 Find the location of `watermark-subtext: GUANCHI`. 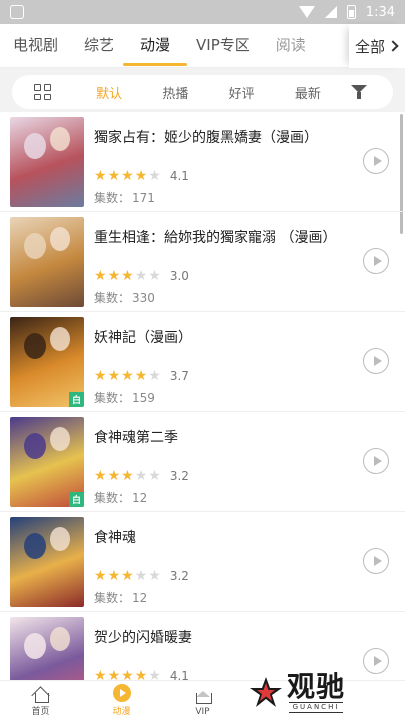

watermark-subtext: GUANCHI is located at coordinates (316, 707).